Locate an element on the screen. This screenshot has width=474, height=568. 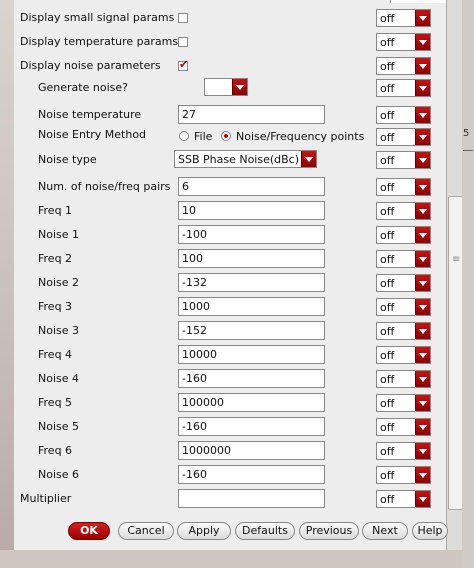
row-multiplier: Multiplier off is located at coordinates (230, 499).